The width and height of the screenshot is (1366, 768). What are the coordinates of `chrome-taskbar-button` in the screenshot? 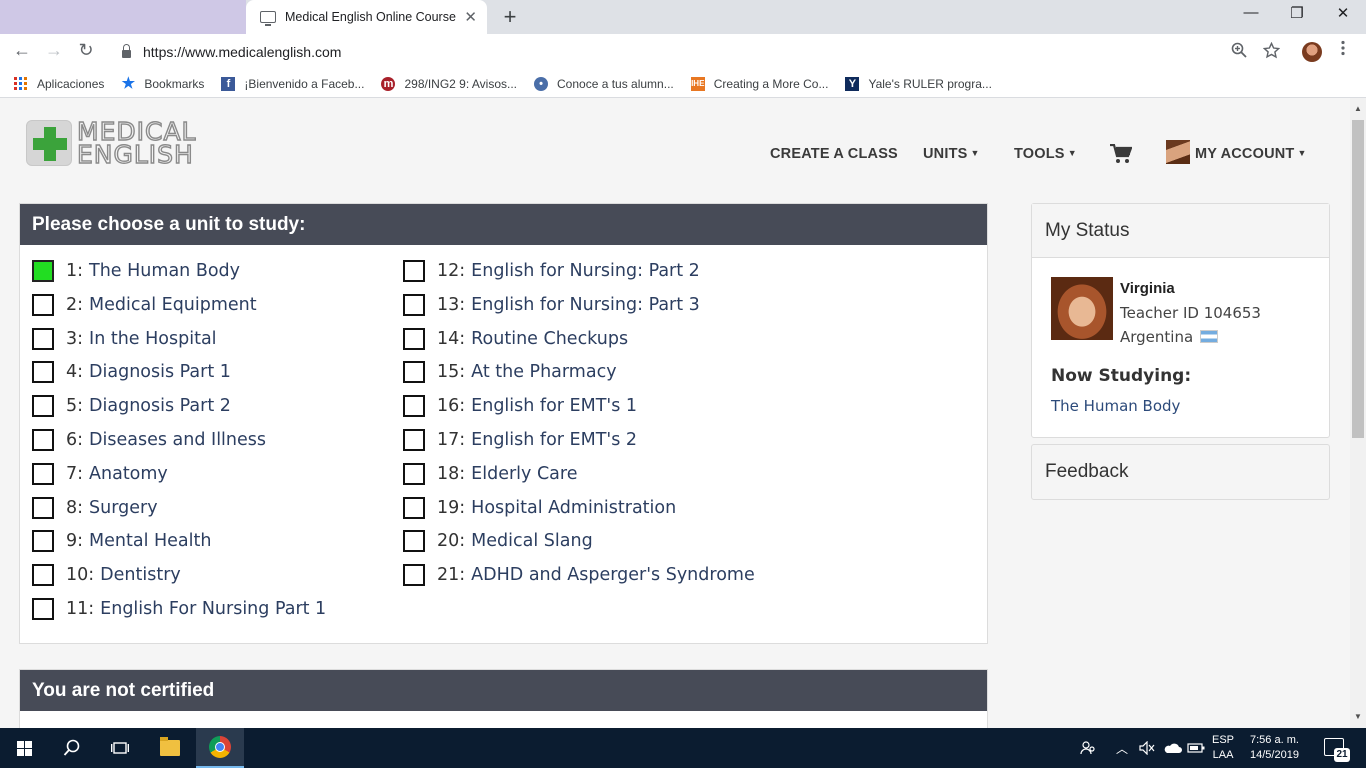 It's located at (220, 748).